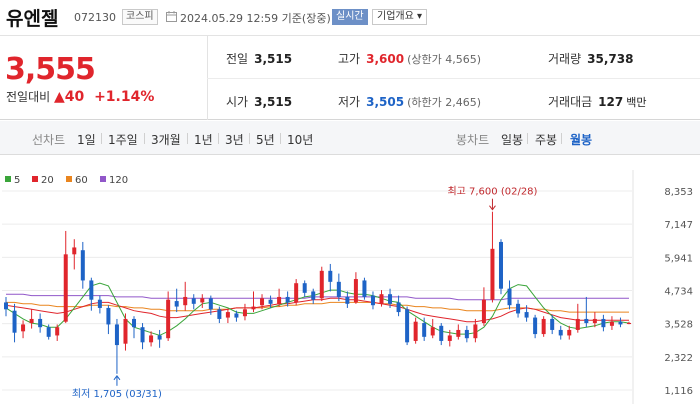  I want to click on divider, so click(453, 78).